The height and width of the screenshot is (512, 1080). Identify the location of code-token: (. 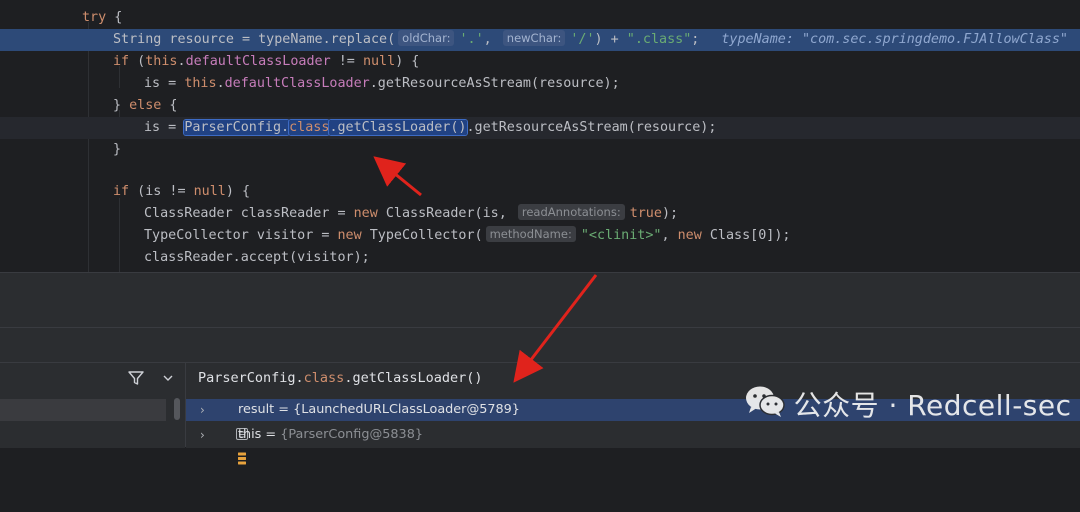
(137, 61).